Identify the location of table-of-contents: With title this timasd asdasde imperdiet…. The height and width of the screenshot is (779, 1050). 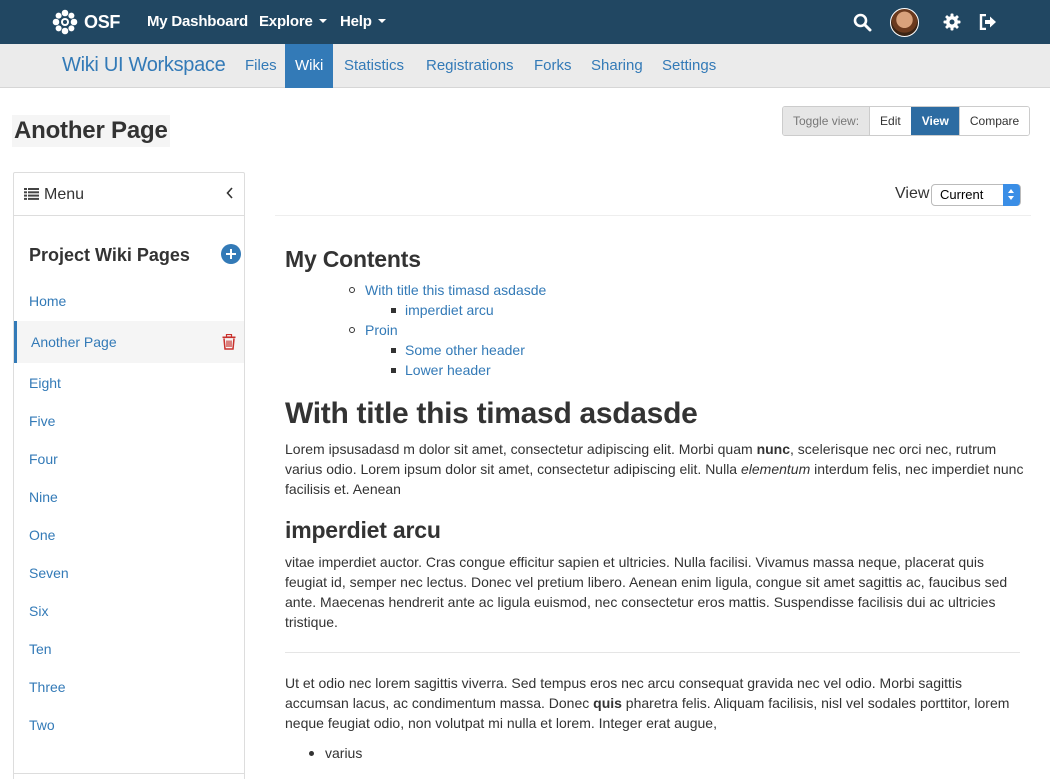
(655, 330).